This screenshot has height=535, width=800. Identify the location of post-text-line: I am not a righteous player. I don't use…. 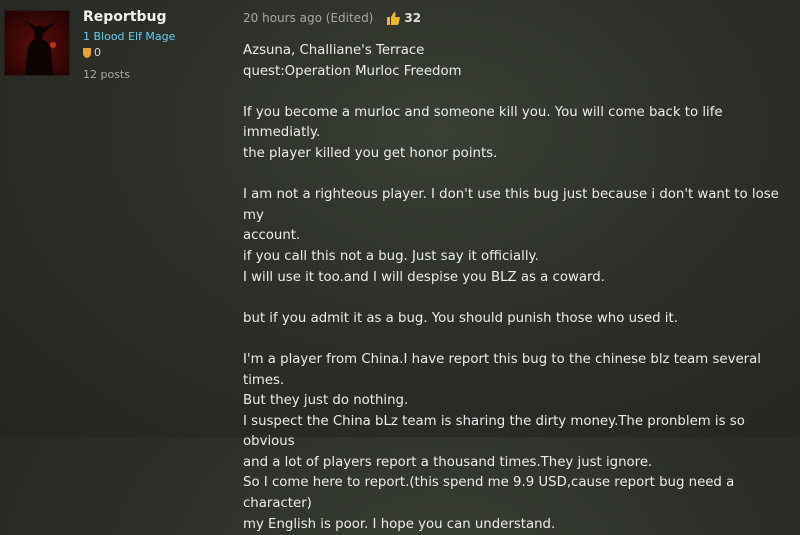
(511, 205).